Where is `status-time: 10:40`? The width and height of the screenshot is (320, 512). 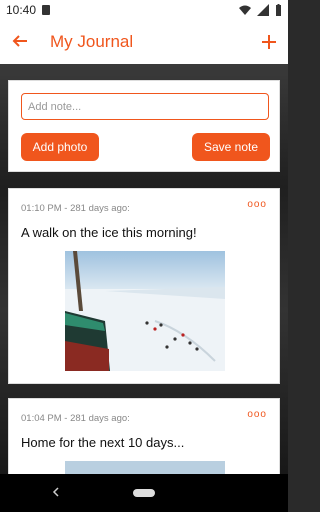
status-time: 10:40 is located at coordinates (21, 10).